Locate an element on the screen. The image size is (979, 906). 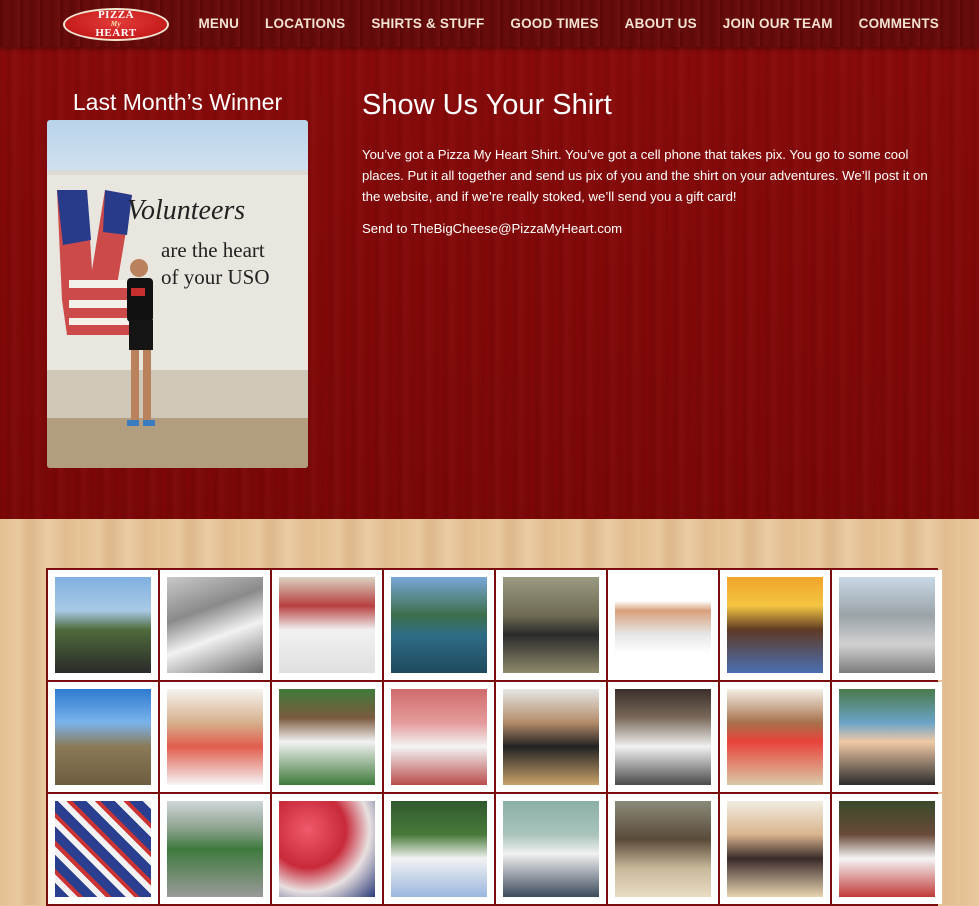
nav-item-locations: LOCATIONS is located at coordinates (305, 23).